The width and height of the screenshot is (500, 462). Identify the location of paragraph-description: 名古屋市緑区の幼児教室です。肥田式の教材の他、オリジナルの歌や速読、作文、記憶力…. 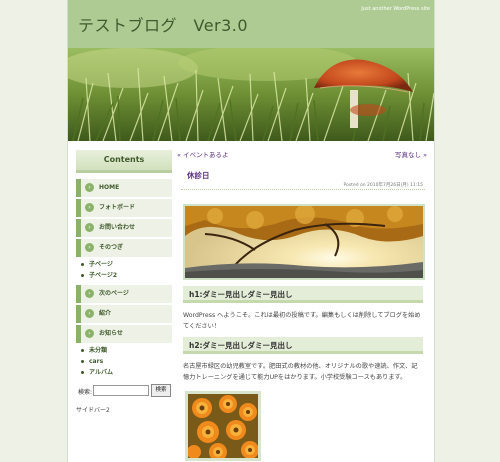
(300, 372).